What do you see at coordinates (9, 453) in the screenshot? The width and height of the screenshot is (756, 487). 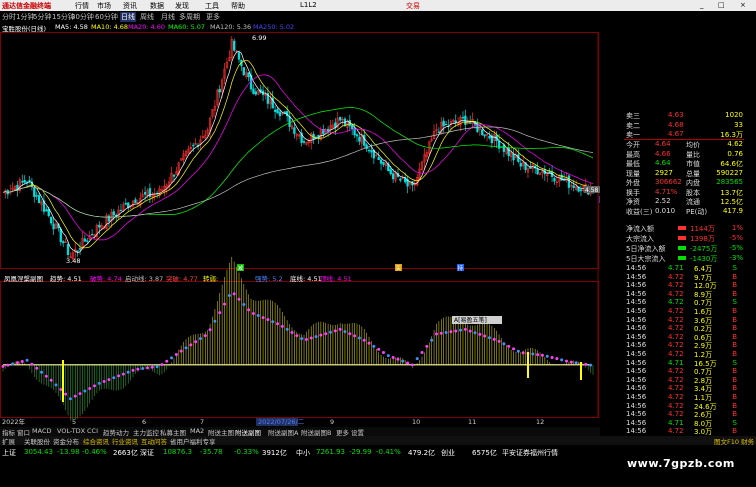 I see `index-name: 上证` at bounding box center [9, 453].